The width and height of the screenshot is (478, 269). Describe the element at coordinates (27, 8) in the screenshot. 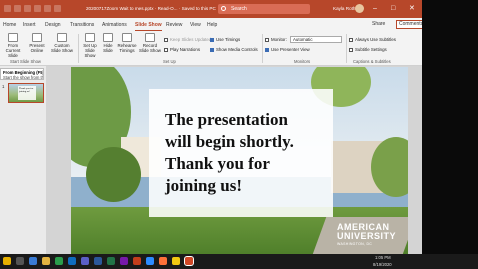

I see `undo-icon` at that location.